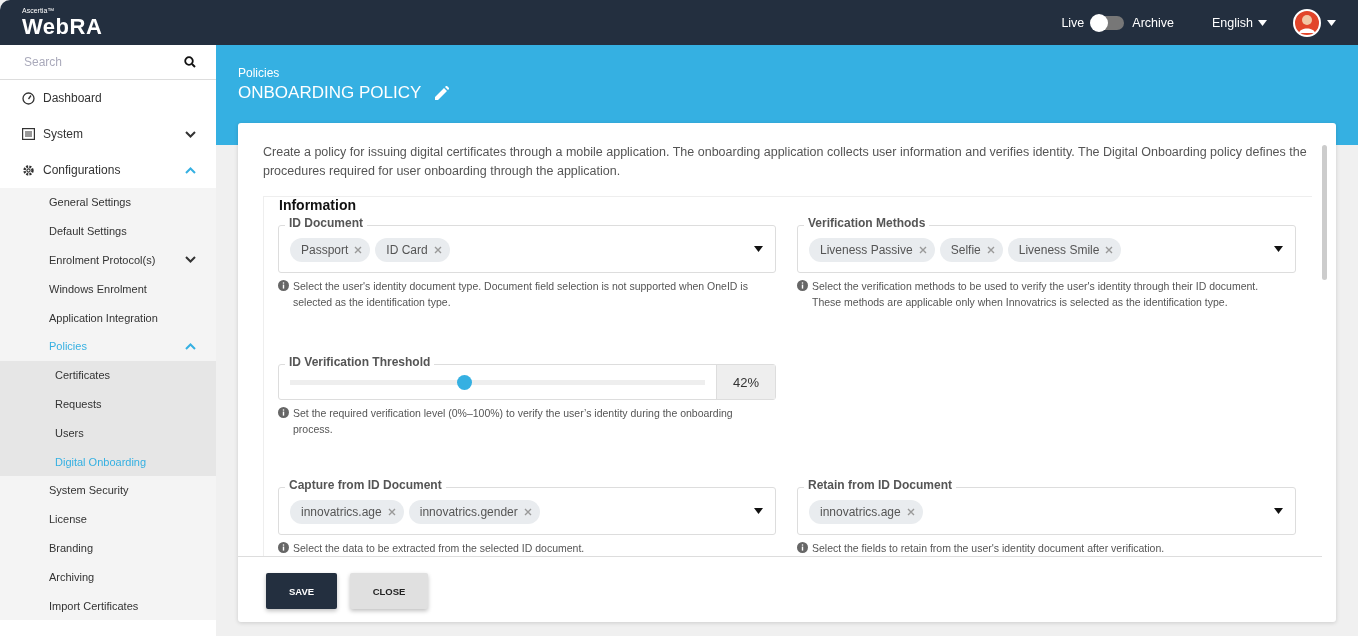  What do you see at coordinates (108, 577) in the screenshot?
I see `sidebar-item: Archiving` at bounding box center [108, 577].